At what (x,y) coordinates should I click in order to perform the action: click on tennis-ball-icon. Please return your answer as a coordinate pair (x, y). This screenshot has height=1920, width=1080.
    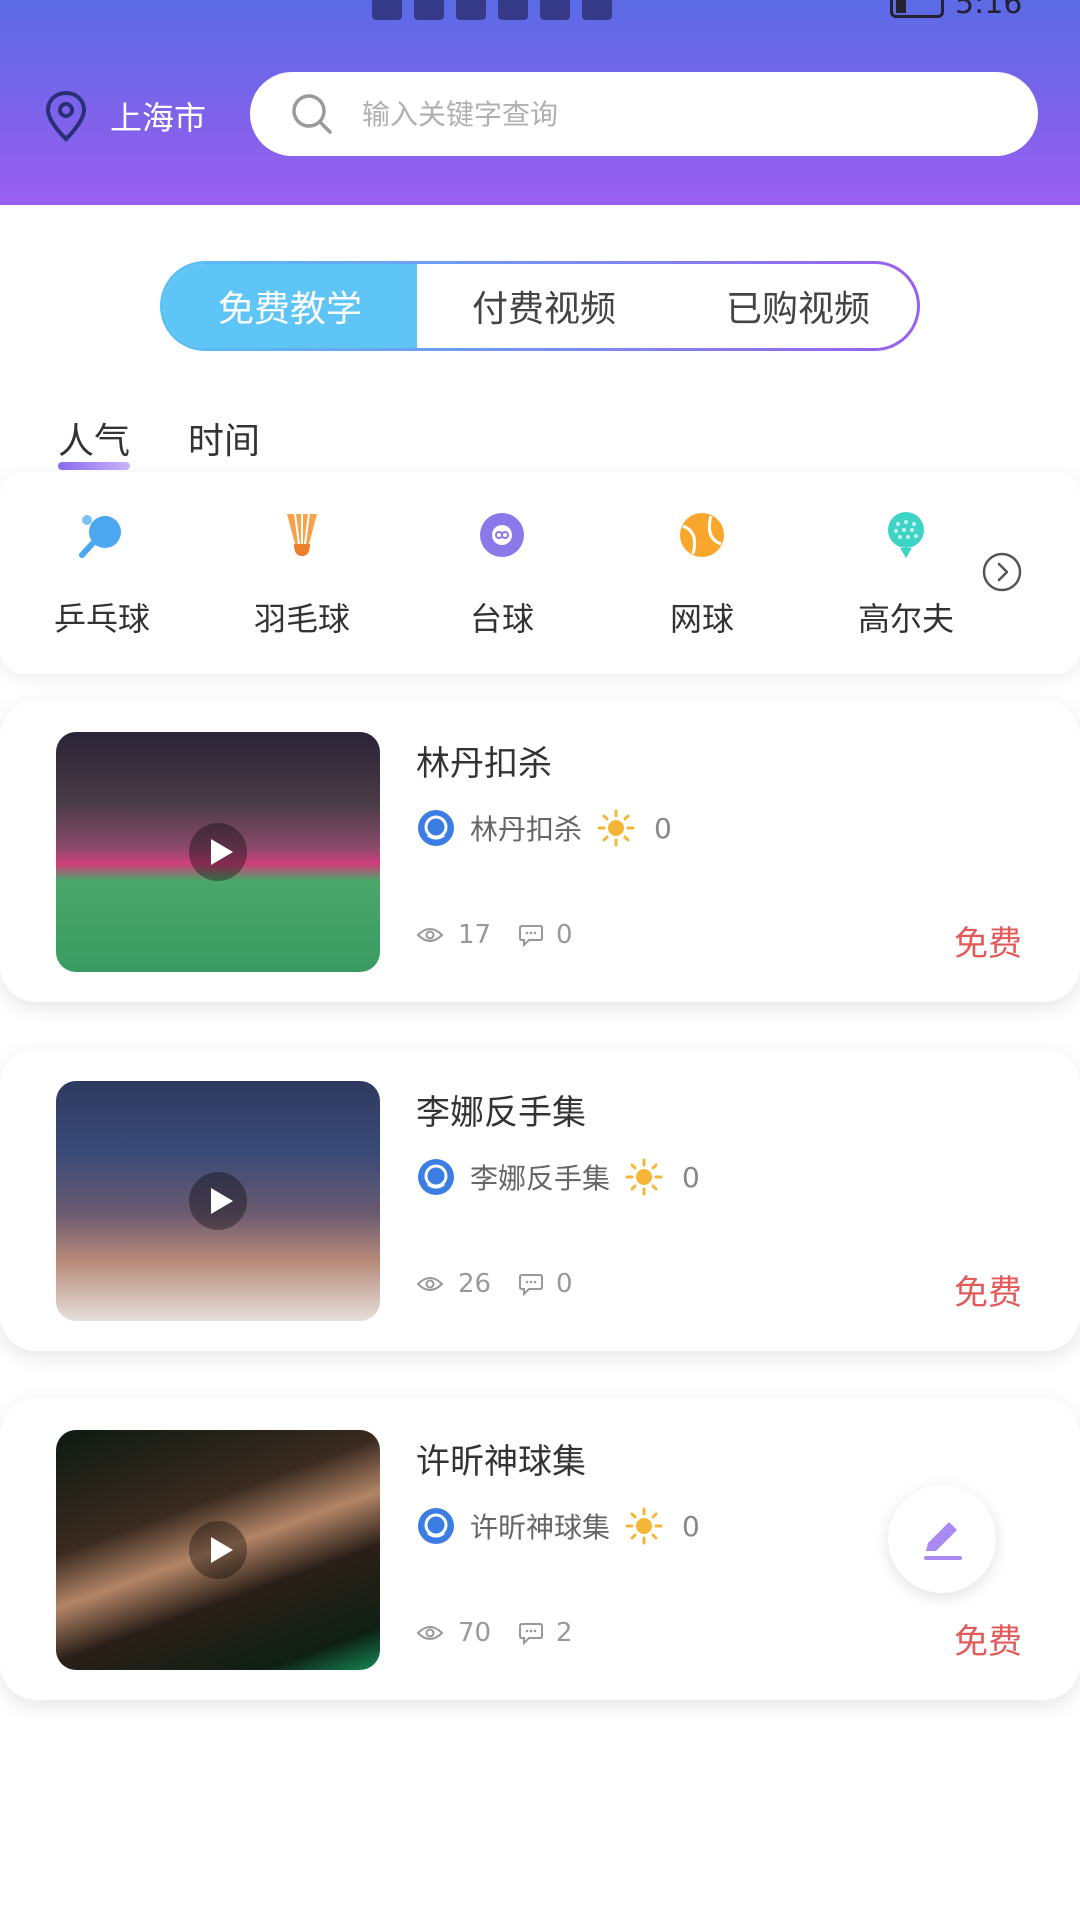
    Looking at the image, I should click on (702, 535).